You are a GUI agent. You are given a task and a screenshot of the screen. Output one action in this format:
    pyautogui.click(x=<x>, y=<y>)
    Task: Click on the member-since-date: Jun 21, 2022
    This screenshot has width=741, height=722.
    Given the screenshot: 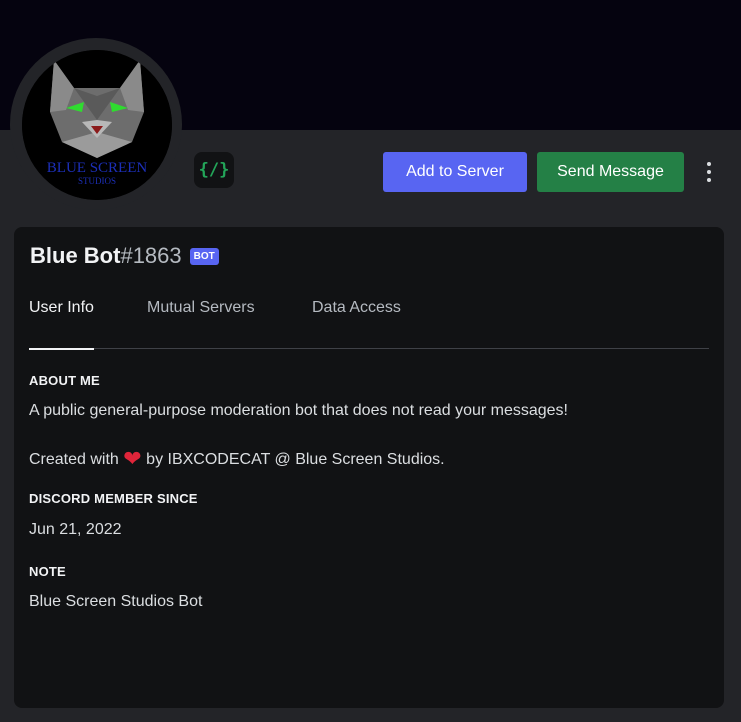 What is the action you would take?
    pyautogui.click(x=75, y=529)
    